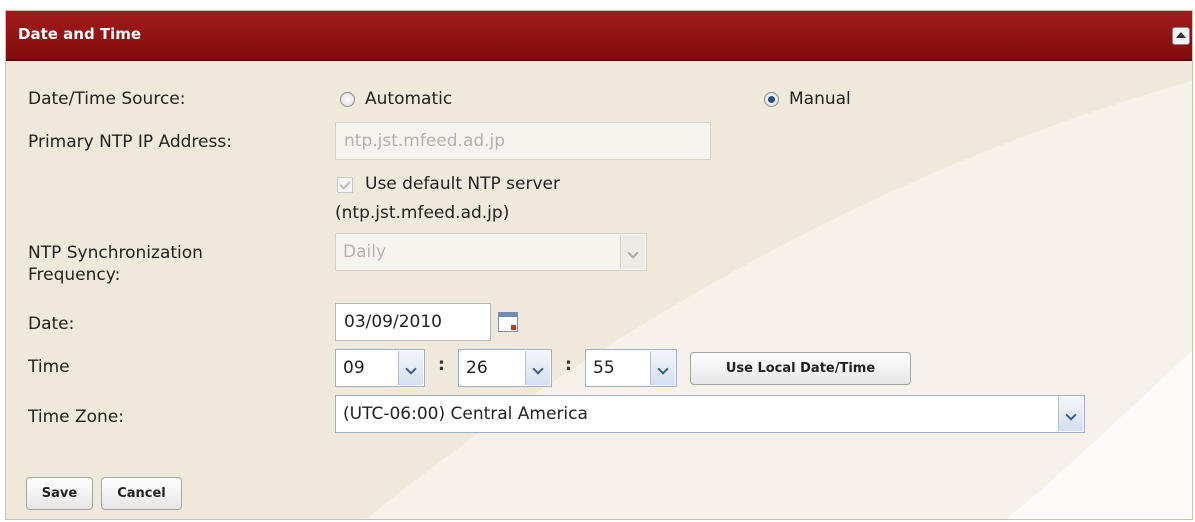 The height and width of the screenshot is (522, 1195). Describe the element at coordinates (465, 414) in the screenshot. I see `timezone-value: (UTC-06:00) Central America` at that location.